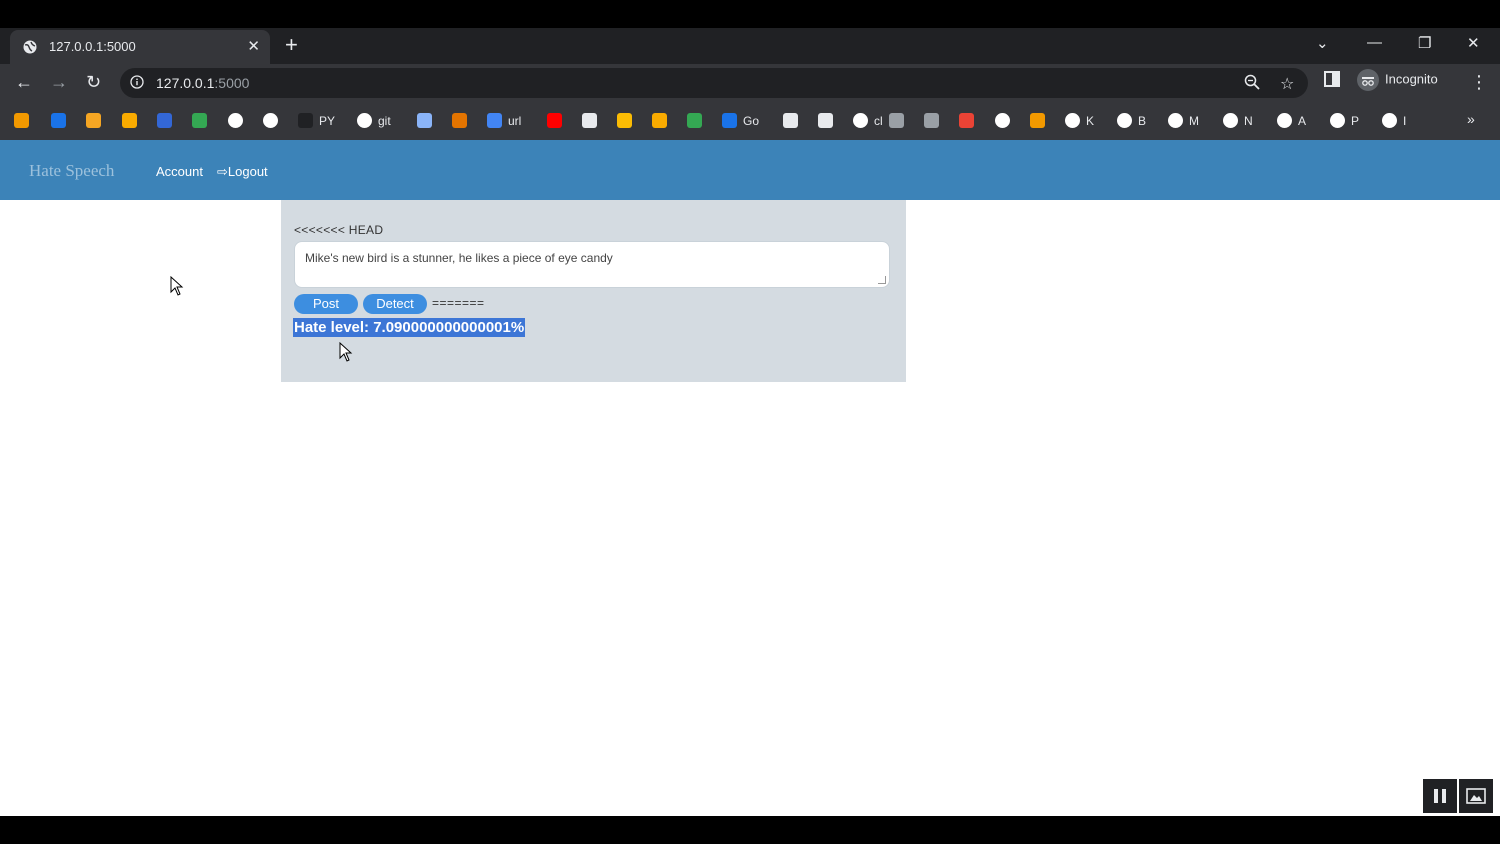  Describe the element at coordinates (1394, 120) in the screenshot. I see `bookmark-item: I` at that location.